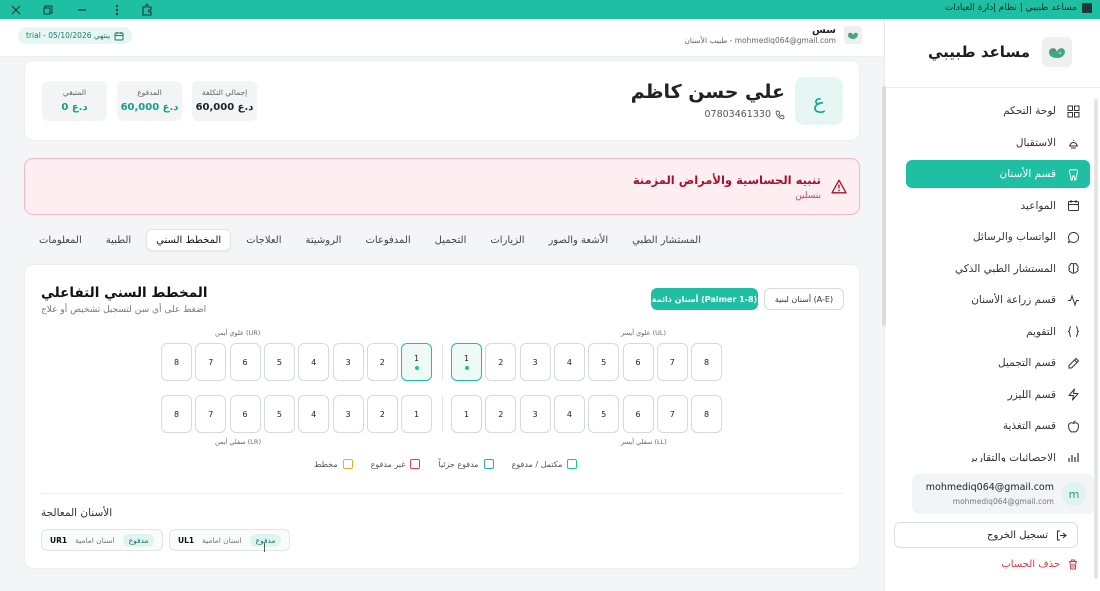 This screenshot has height=591, width=1100. Describe the element at coordinates (263, 240) in the screenshot. I see `tab-3: العلاجات` at that location.